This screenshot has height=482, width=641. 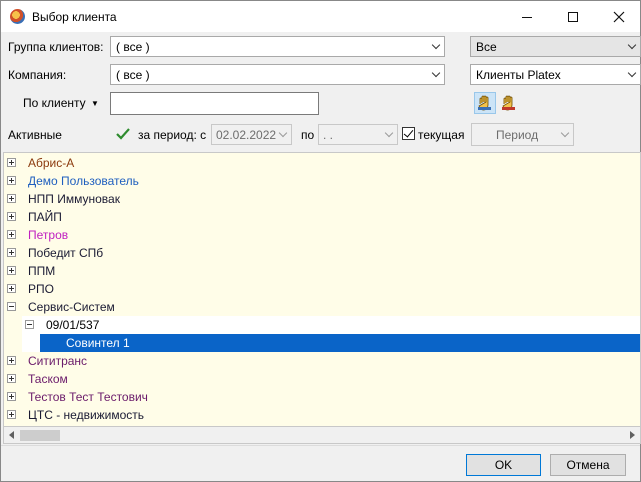 I want to click on tree-row-label: 09/01/537, so click(x=73, y=325).